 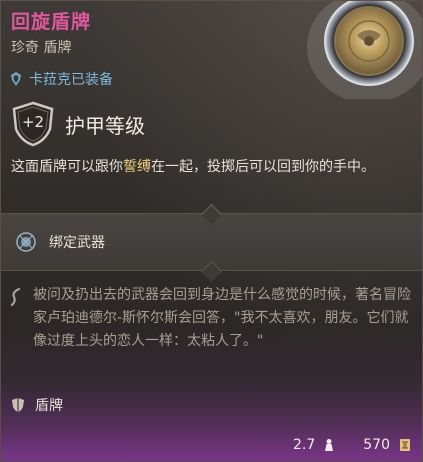 I want to click on weight-icon, so click(x=329, y=445).